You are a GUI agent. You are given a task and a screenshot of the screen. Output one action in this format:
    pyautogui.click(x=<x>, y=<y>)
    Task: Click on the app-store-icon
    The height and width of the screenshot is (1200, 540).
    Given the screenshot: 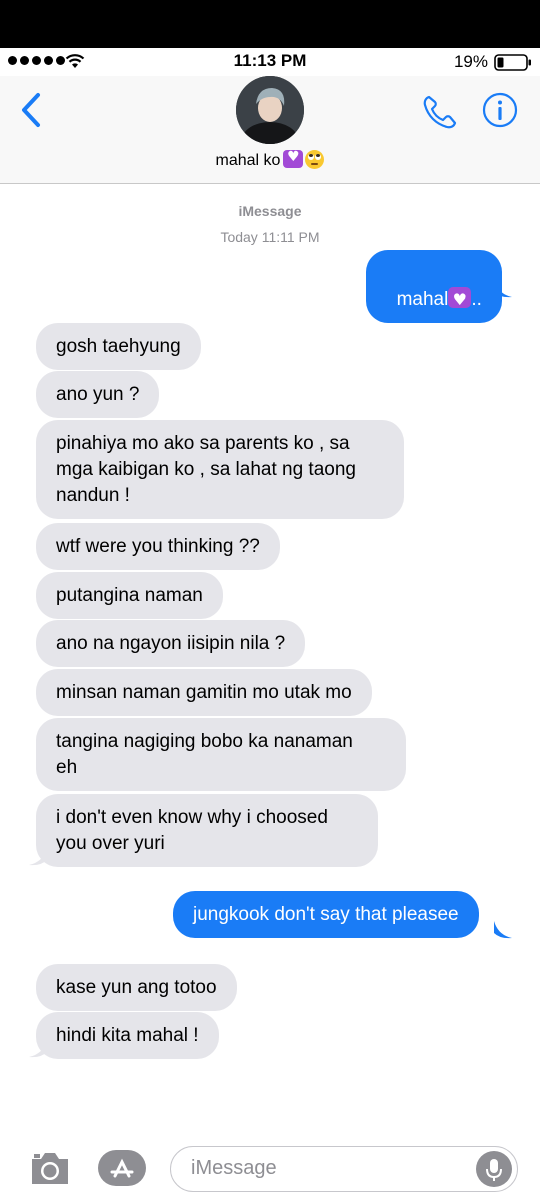 What is the action you would take?
    pyautogui.click(x=122, y=1168)
    